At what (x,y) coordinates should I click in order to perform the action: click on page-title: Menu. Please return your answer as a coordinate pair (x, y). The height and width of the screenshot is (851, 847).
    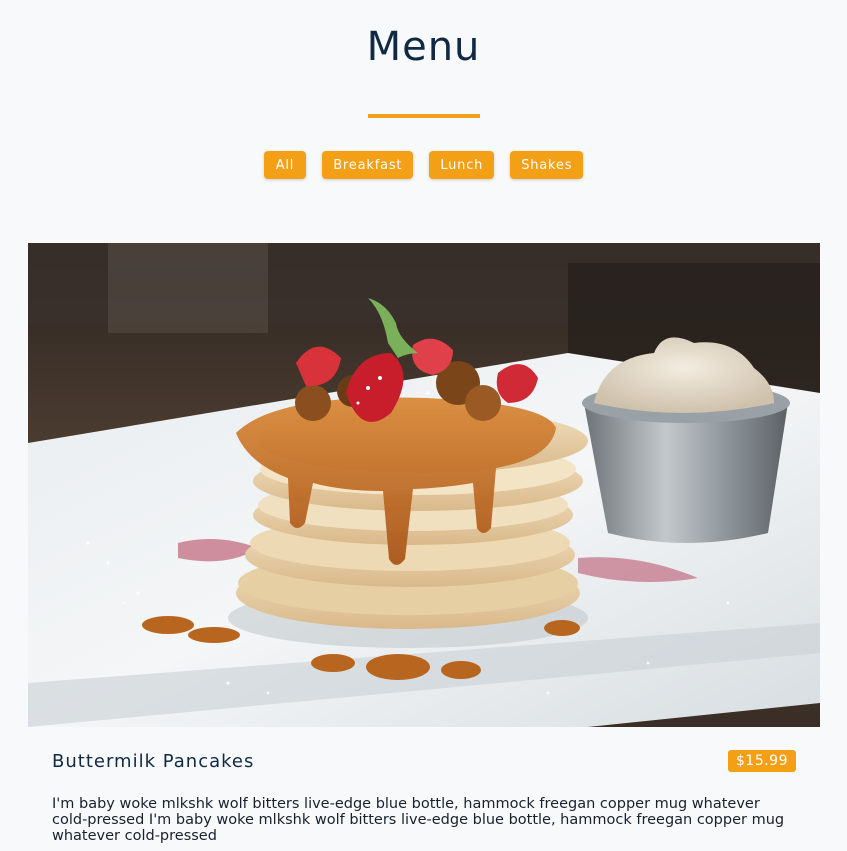
    Looking at the image, I should click on (423, 47).